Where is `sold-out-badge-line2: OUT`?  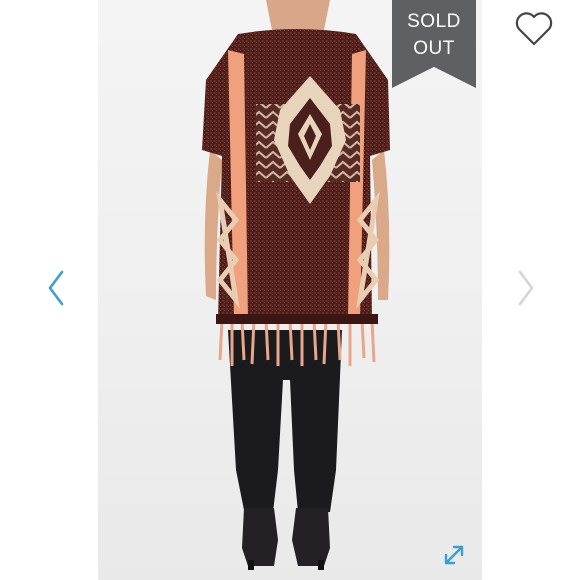 sold-out-badge-line2: OUT is located at coordinates (434, 48).